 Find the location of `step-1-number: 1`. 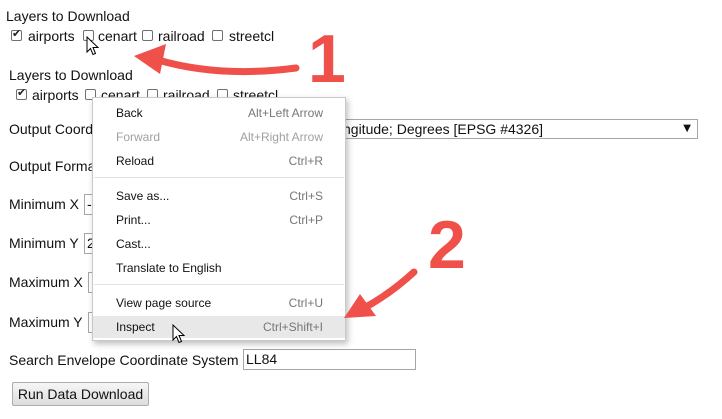

step-1-number: 1 is located at coordinates (327, 59).